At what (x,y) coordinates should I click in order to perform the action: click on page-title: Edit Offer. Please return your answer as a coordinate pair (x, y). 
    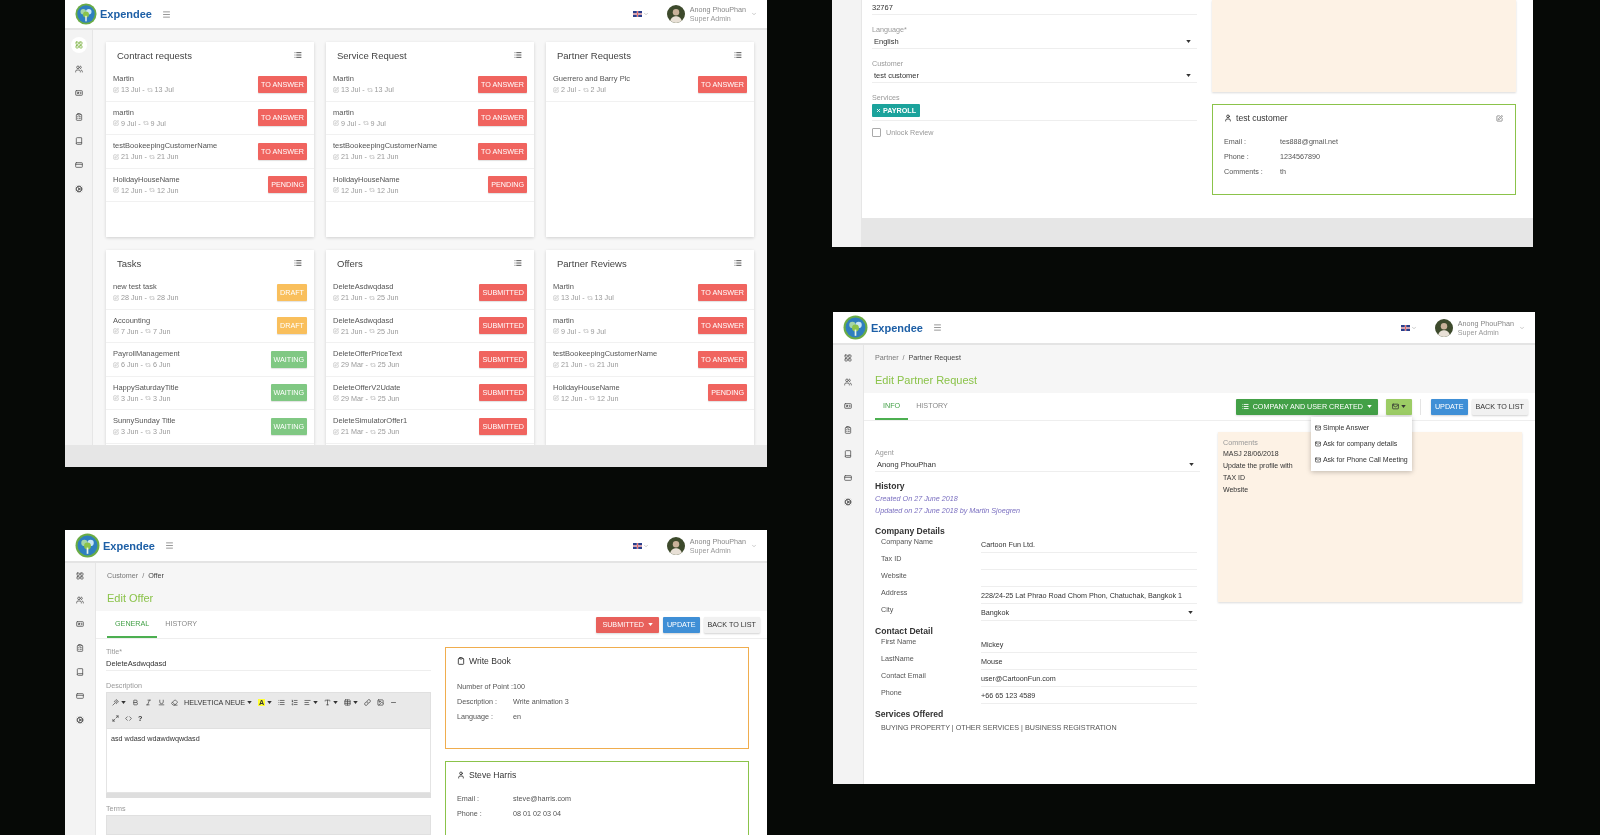
    Looking at the image, I should click on (130, 598).